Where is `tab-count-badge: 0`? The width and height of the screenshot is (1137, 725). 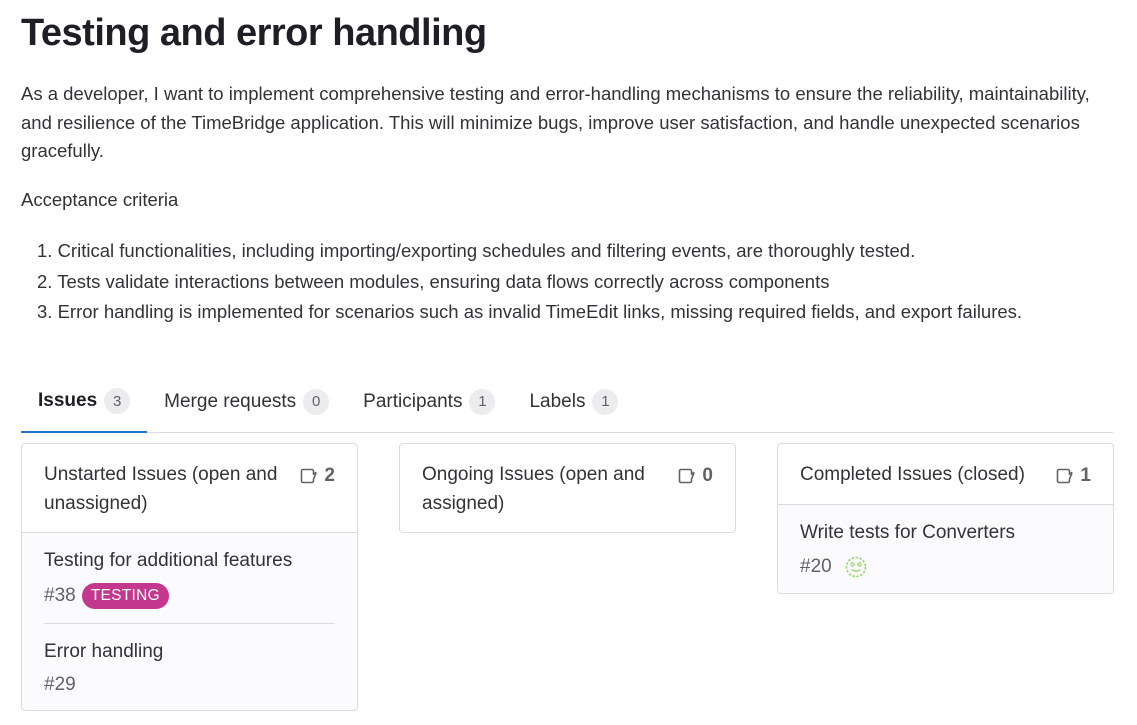
tab-count-badge: 0 is located at coordinates (316, 401).